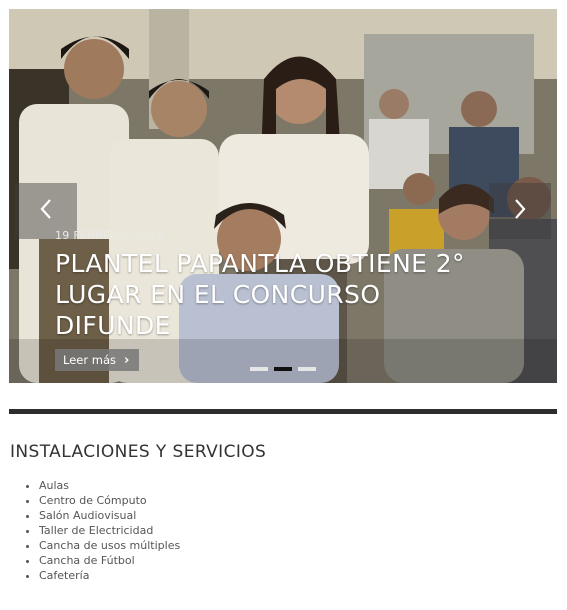 The height and width of the screenshot is (610, 567). Describe the element at coordinates (109, 485) in the screenshot. I see `list-item: Aulas` at that location.